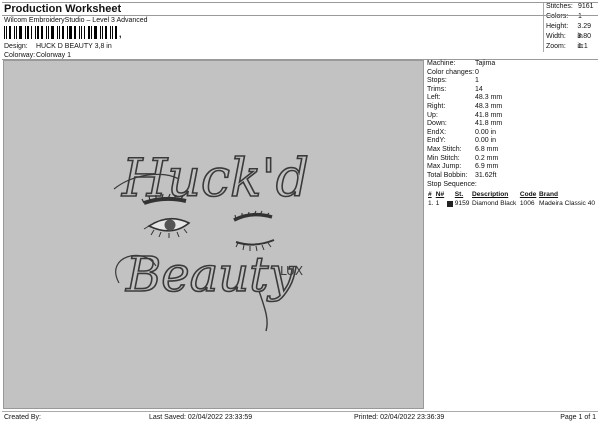 The height and width of the screenshot is (424, 600). What do you see at coordinates (557, 26) in the screenshot?
I see `summary-label: Height:` at bounding box center [557, 26].